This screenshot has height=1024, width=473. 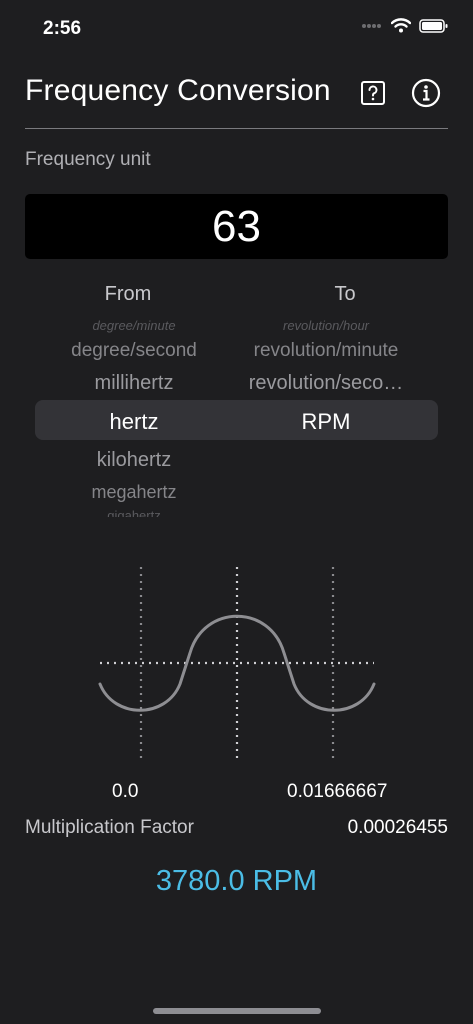 What do you see at coordinates (337, 791) in the screenshot?
I see `chart-right-value: 0.01666667` at bounding box center [337, 791].